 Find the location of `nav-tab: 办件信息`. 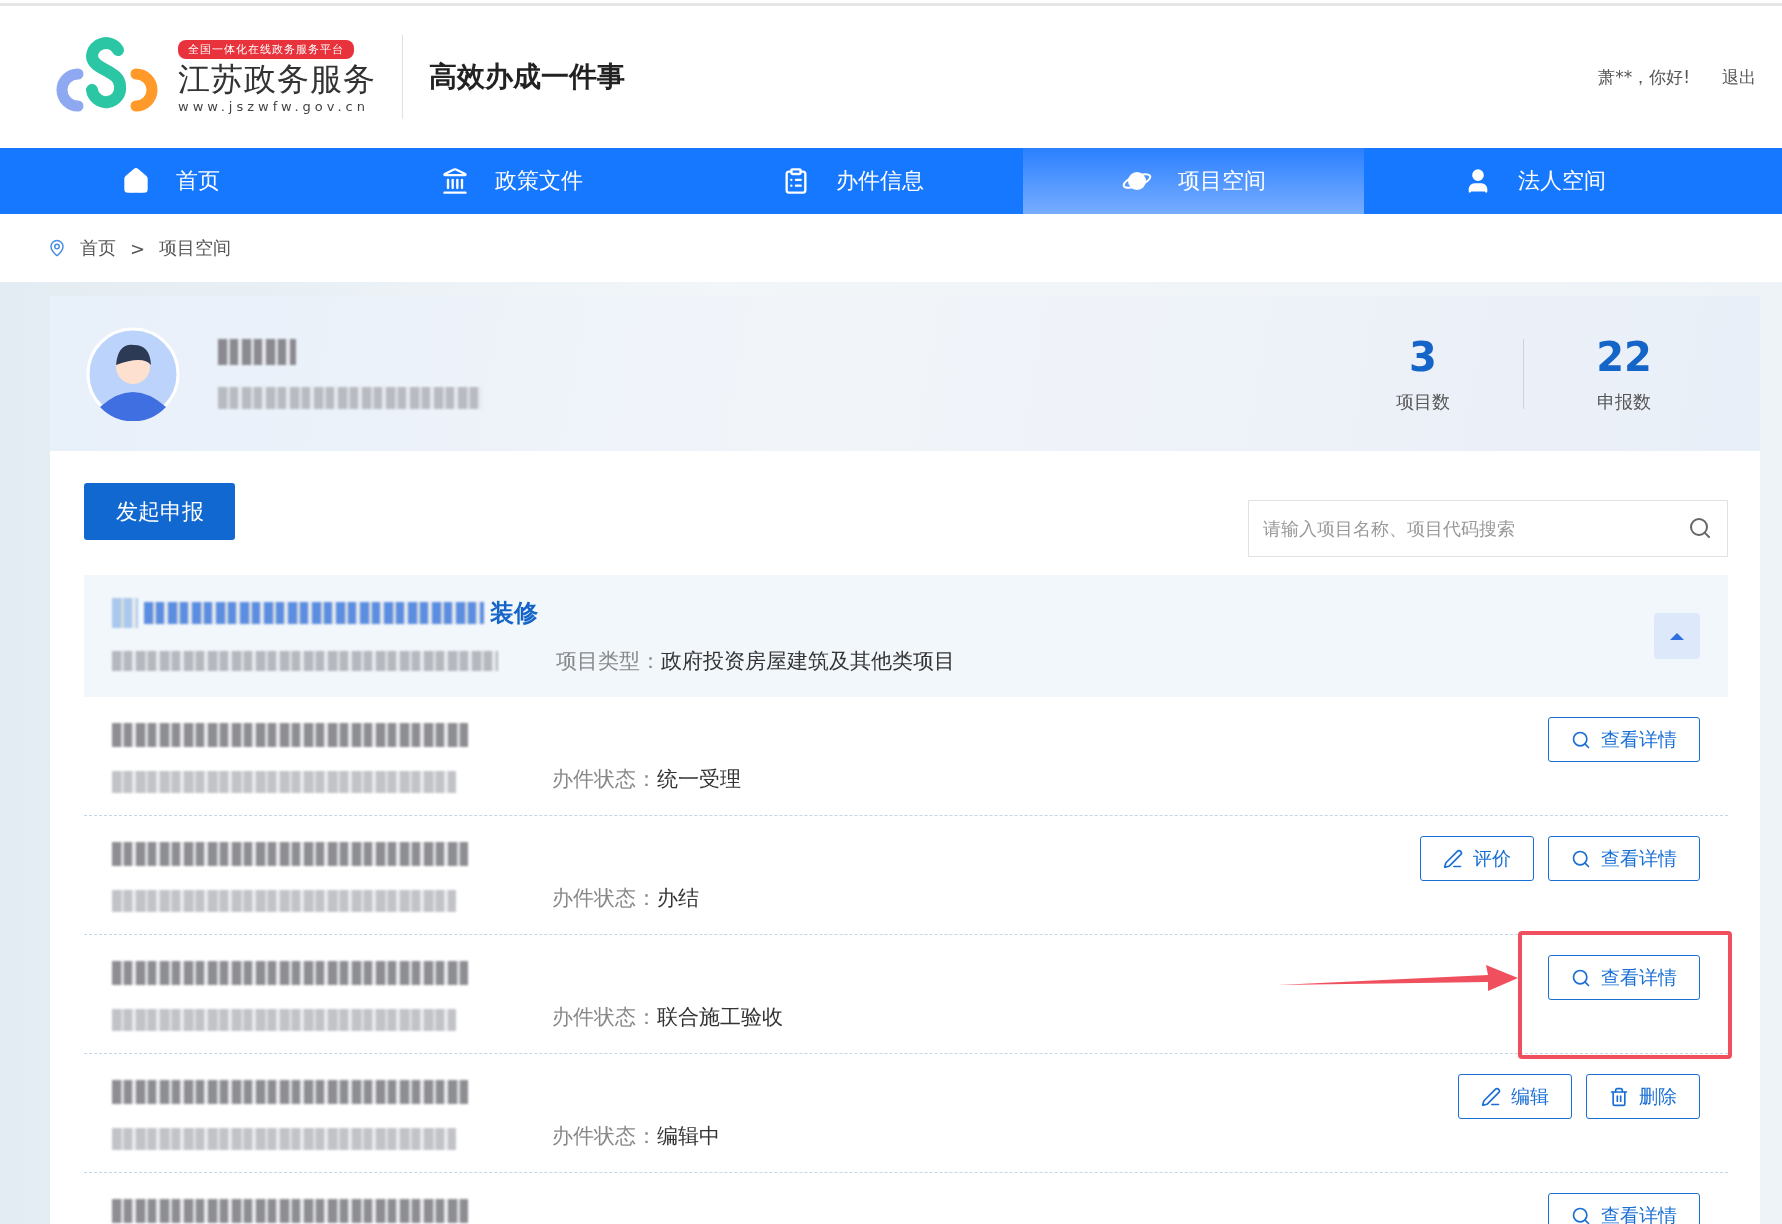

nav-tab: 办件信息 is located at coordinates (852, 181).